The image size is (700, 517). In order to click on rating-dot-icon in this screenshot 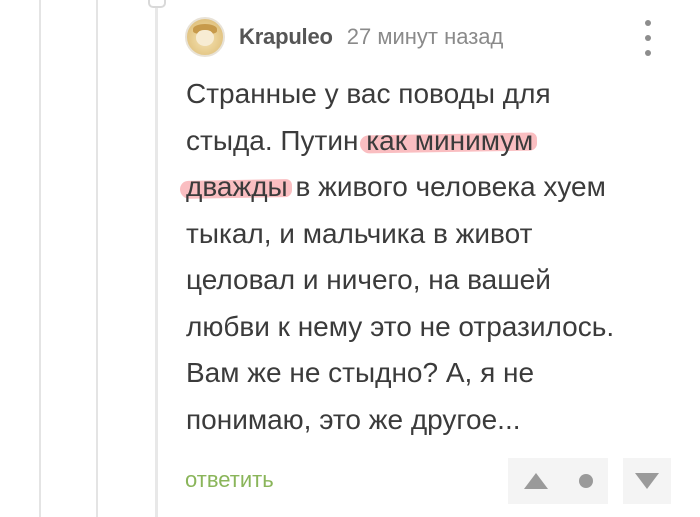, I will do `click(585, 481)`.